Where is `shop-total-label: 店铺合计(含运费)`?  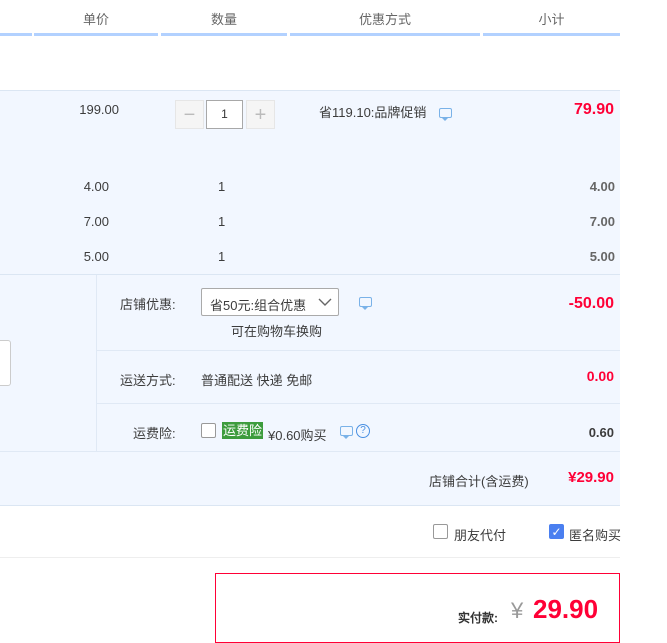 shop-total-label: 店铺合计(含运费) is located at coordinates (479, 481).